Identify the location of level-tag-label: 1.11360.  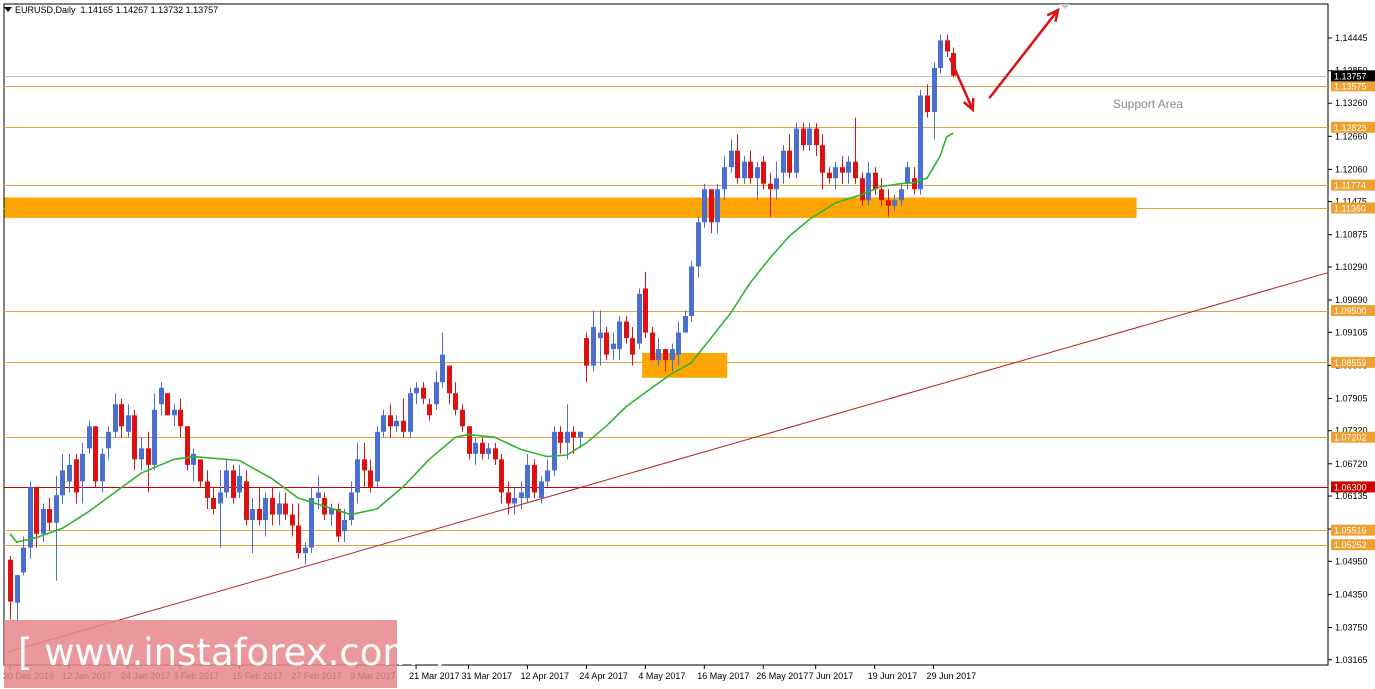
(1350, 208).